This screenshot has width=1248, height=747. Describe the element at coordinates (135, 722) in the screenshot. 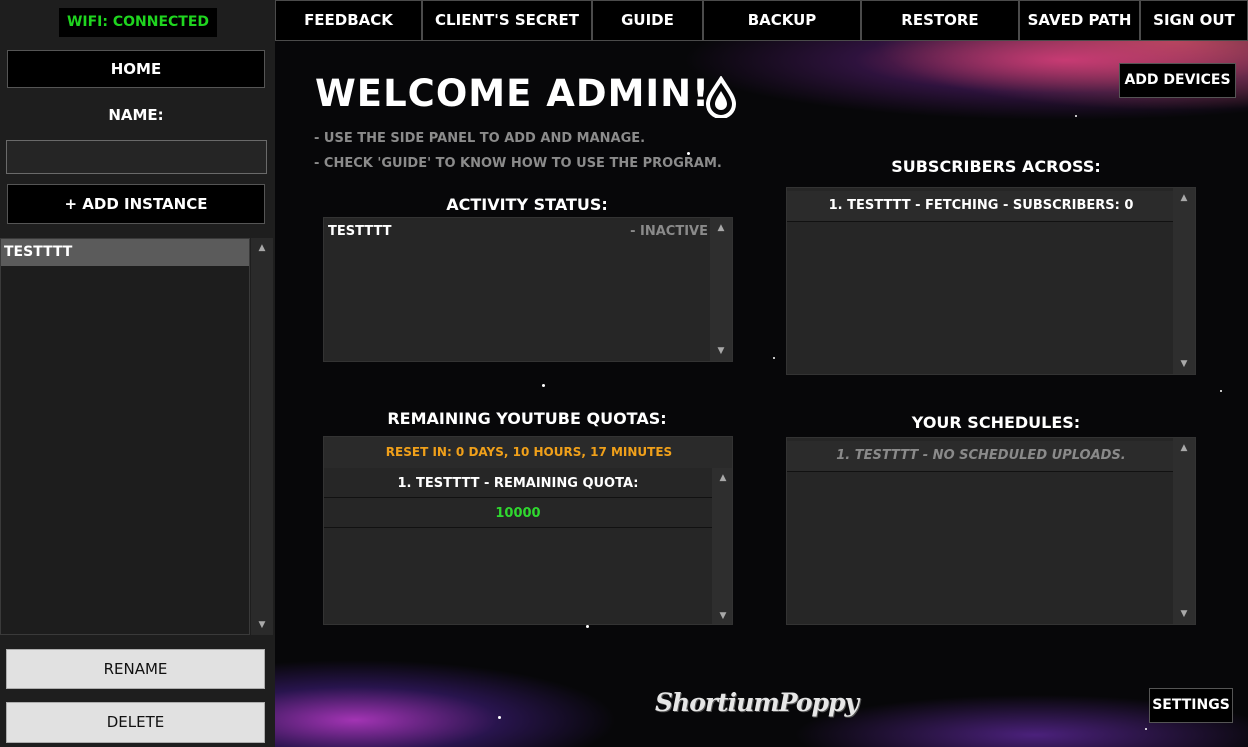

I see `delete-button: DELETE` at that location.